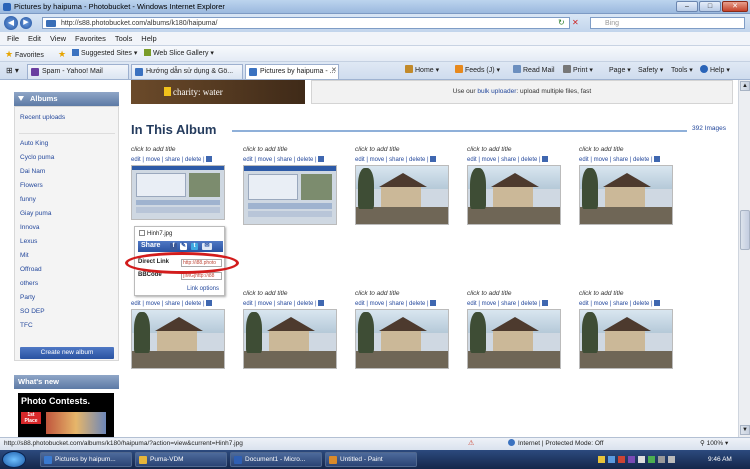 This screenshot has height=469, width=750. I want to click on network-icon, so click(661, 459).